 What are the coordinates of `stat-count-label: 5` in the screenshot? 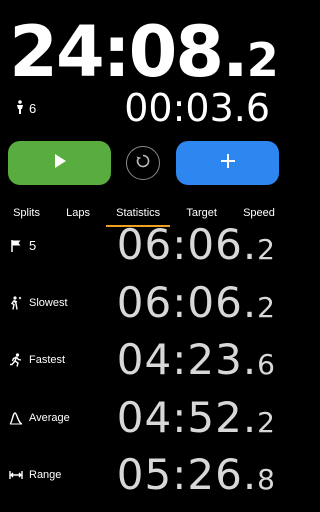 It's located at (33, 245).